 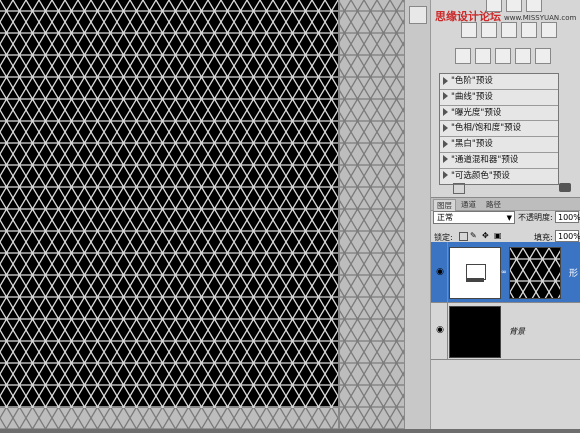 I want to click on dropdown-arrow-icon: ▼, so click(x=509, y=218).